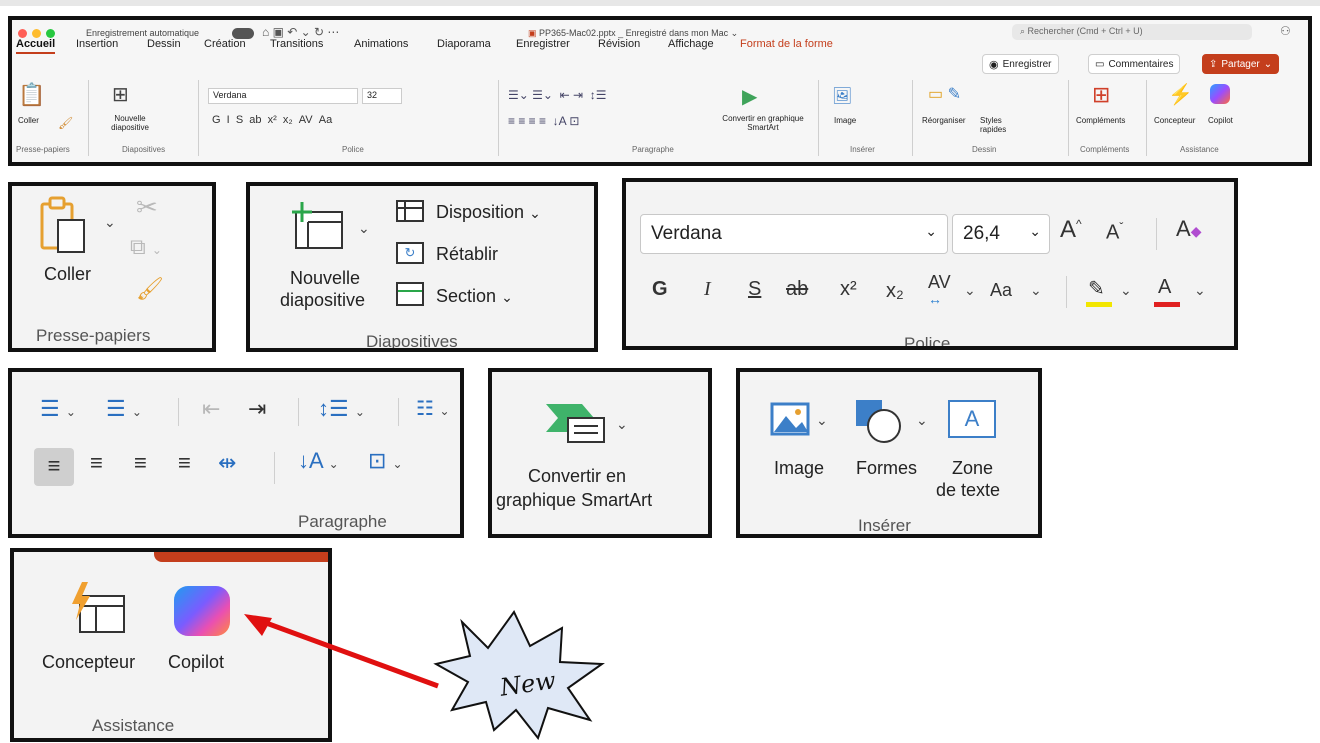  Describe the element at coordinates (790, 419) in the screenshot. I see `image-icon` at that location.